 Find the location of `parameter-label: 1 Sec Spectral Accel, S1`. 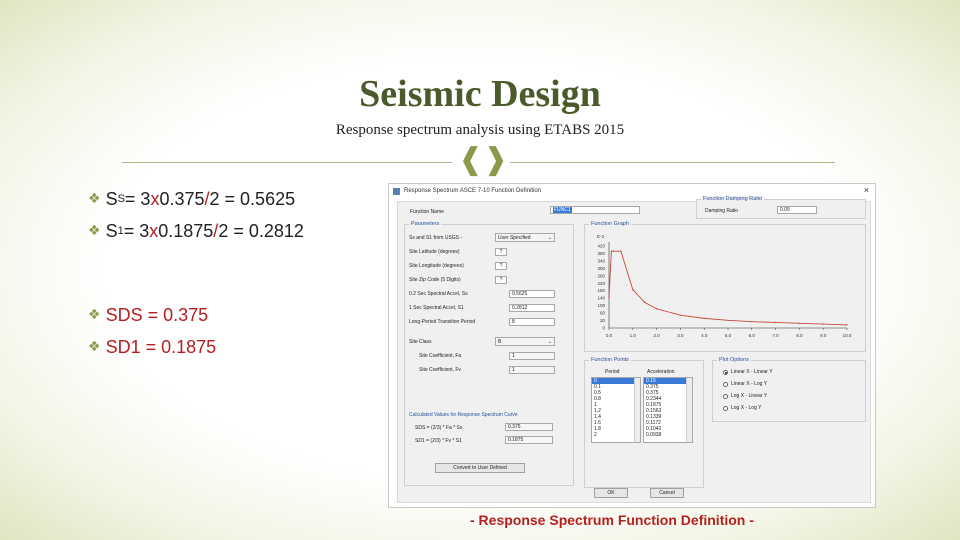

parameter-label: 1 Sec Spectral Accel, S1 is located at coordinates (436, 308).